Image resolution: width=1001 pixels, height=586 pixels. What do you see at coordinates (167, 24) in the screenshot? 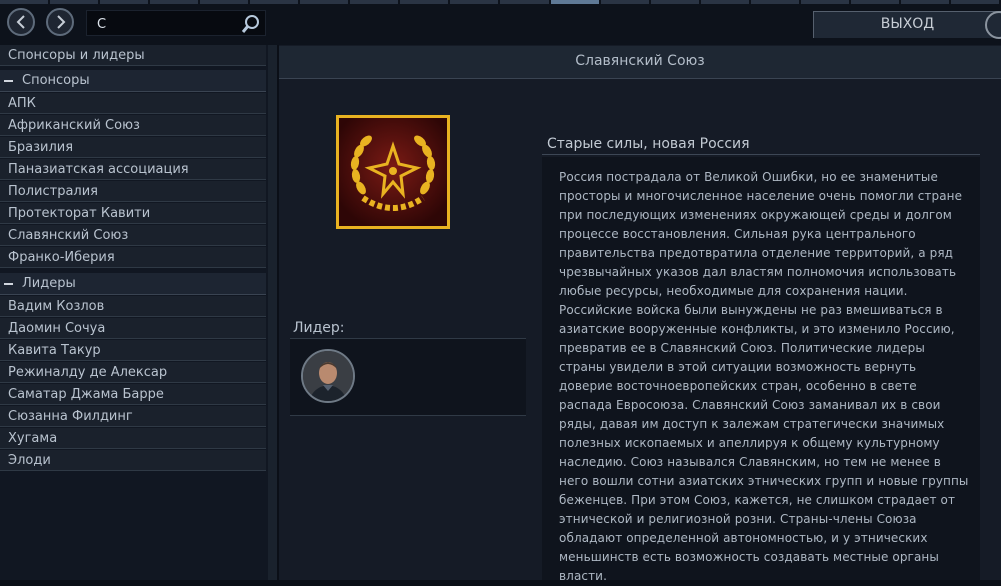
I see `search-input` at bounding box center [167, 24].